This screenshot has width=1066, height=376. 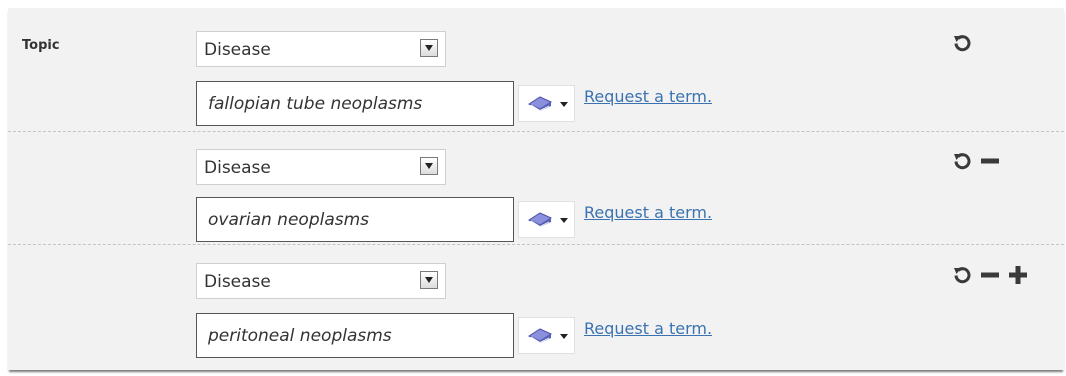 I want to click on term-input-value: ovarian neoplasms, so click(x=289, y=220).